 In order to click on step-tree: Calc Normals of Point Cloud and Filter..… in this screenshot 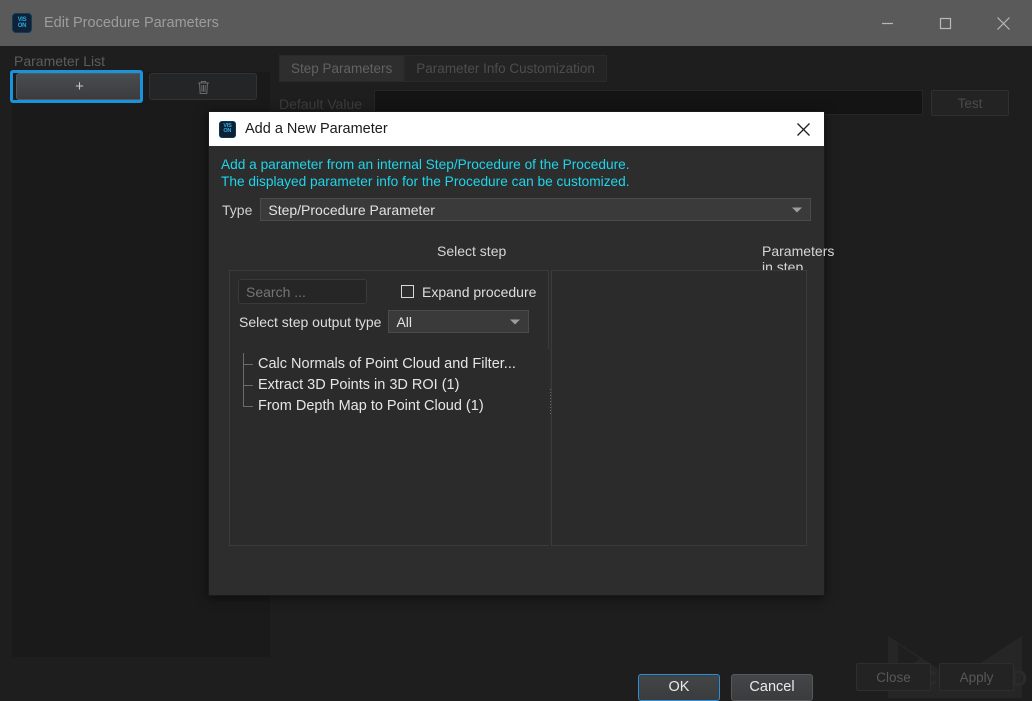, I will do `click(390, 447)`.